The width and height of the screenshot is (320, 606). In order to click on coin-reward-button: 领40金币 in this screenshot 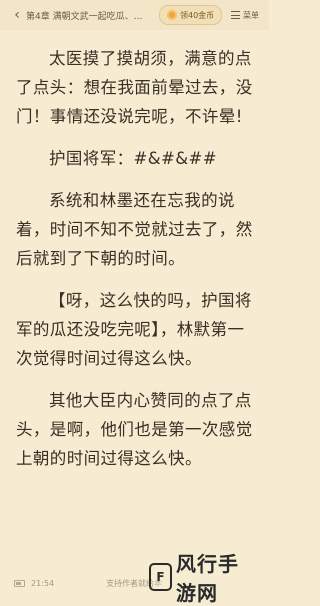, I will do `click(191, 15)`.